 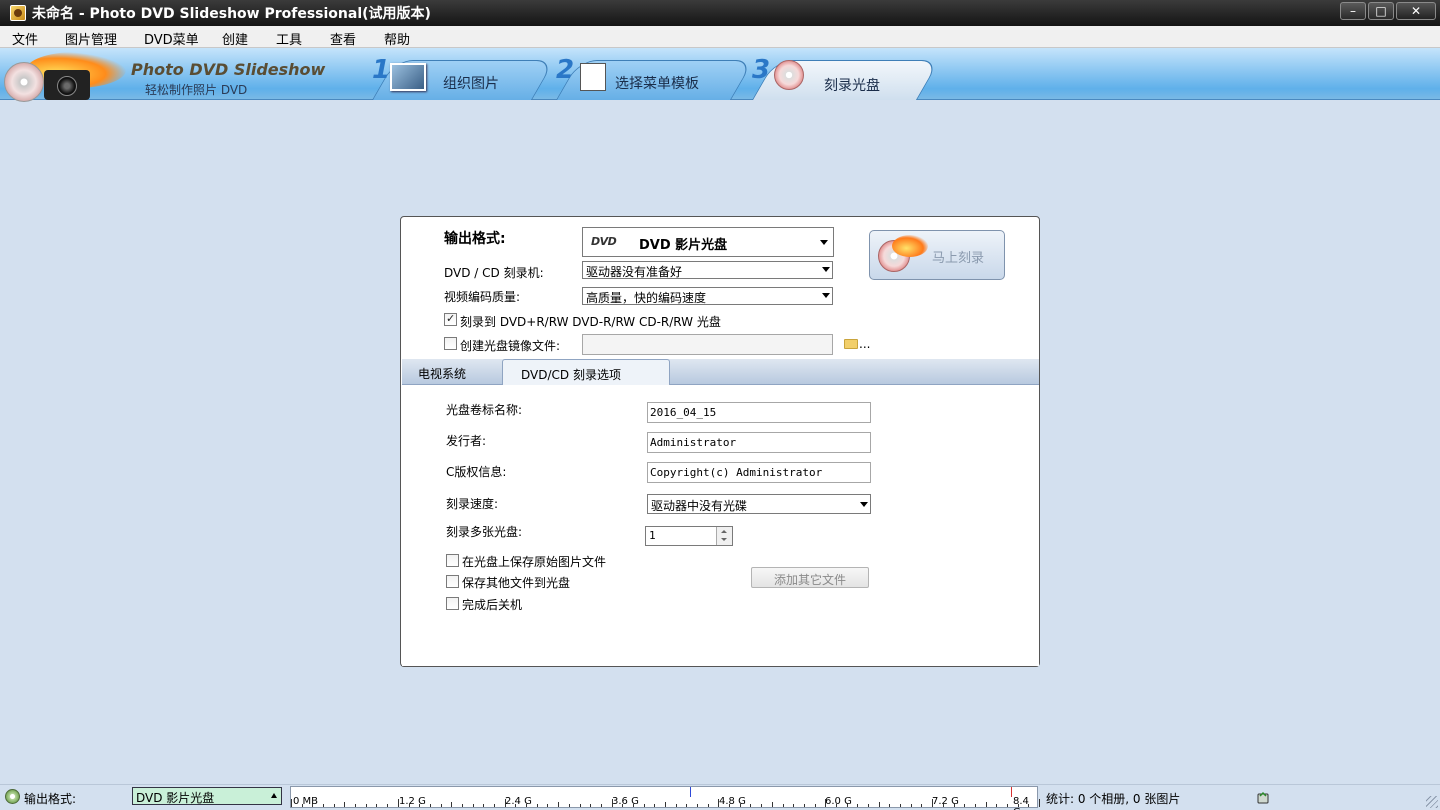 What do you see at coordinates (165, 38) in the screenshot?
I see `menu-dvd: DVD菜单` at bounding box center [165, 38].